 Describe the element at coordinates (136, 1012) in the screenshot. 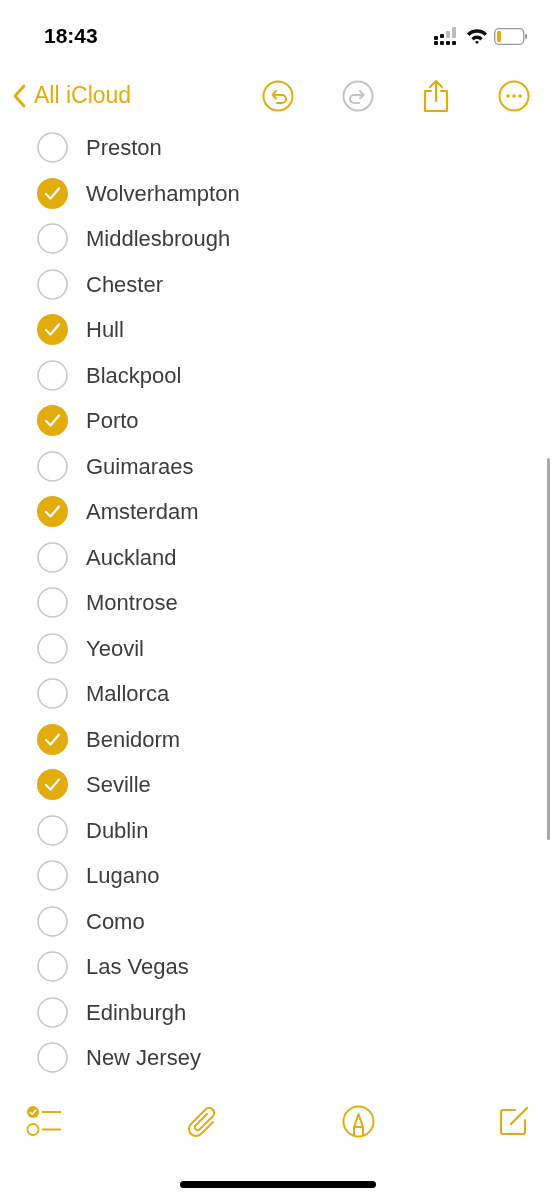

I see `checklist-item-text: Edinburgh` at that location.